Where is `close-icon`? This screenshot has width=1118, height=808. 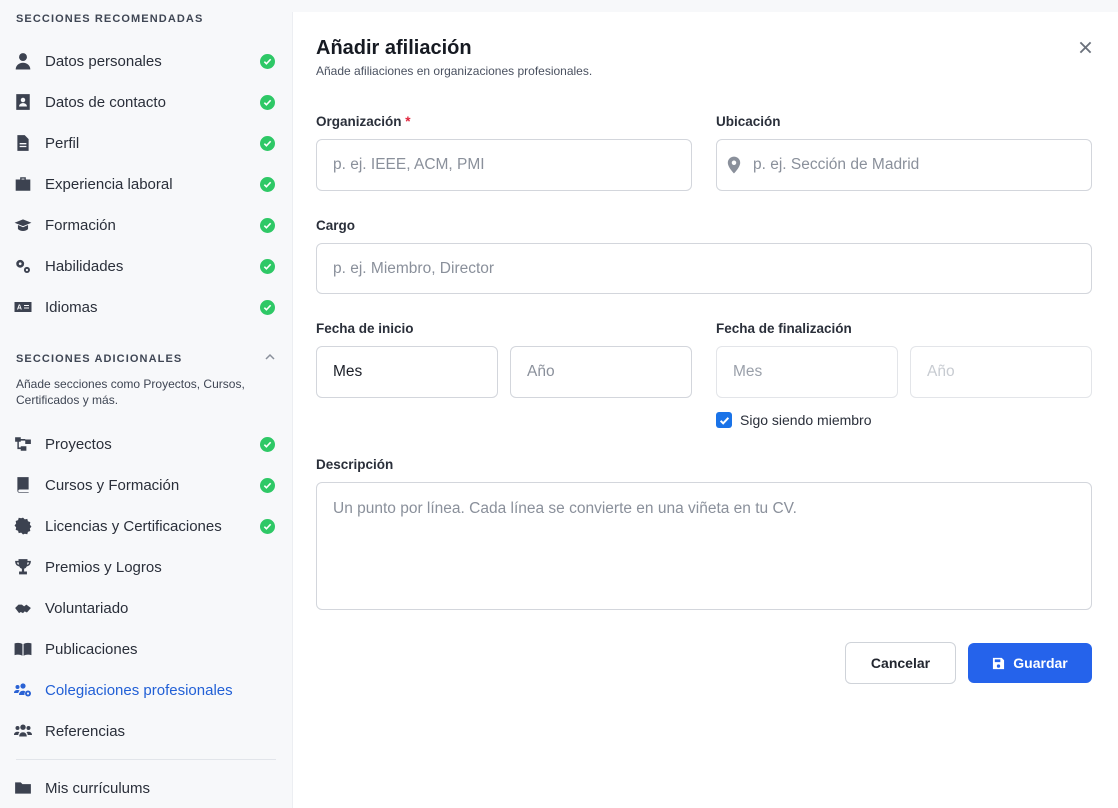
close-icon is located at coordinates (1085, 47).